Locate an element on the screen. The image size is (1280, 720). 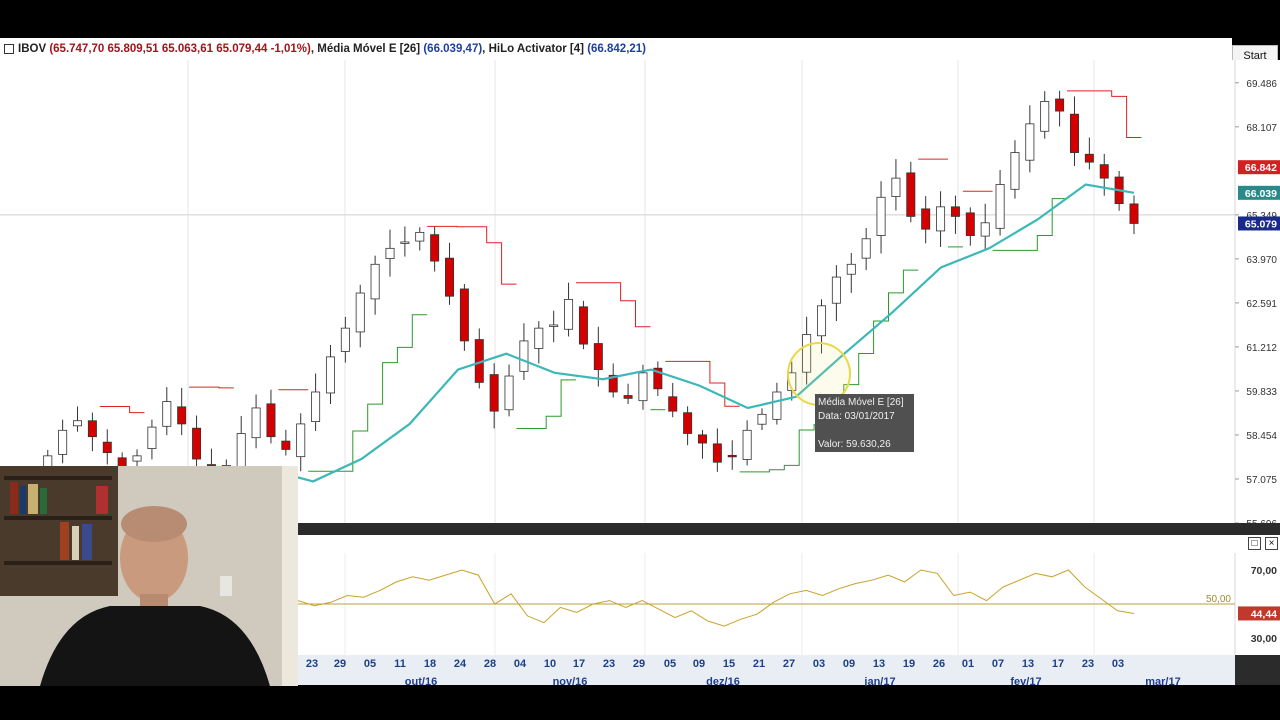
y-tick-label: 69.486 is located at coordinates (1261, 84).